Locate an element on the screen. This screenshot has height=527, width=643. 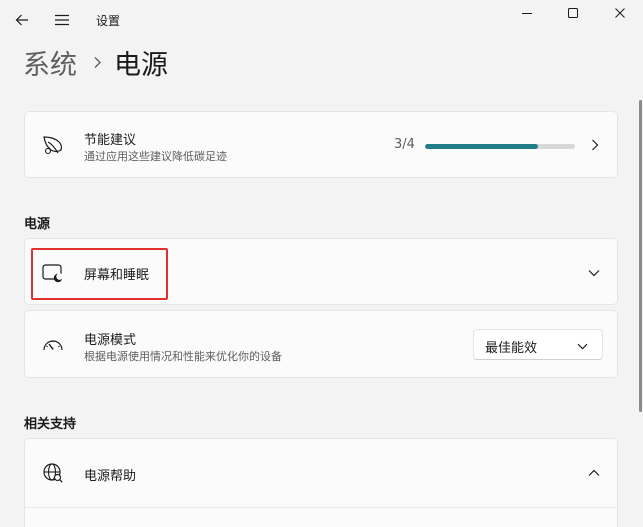
leaf-icon is located at coordinates (53, 145).